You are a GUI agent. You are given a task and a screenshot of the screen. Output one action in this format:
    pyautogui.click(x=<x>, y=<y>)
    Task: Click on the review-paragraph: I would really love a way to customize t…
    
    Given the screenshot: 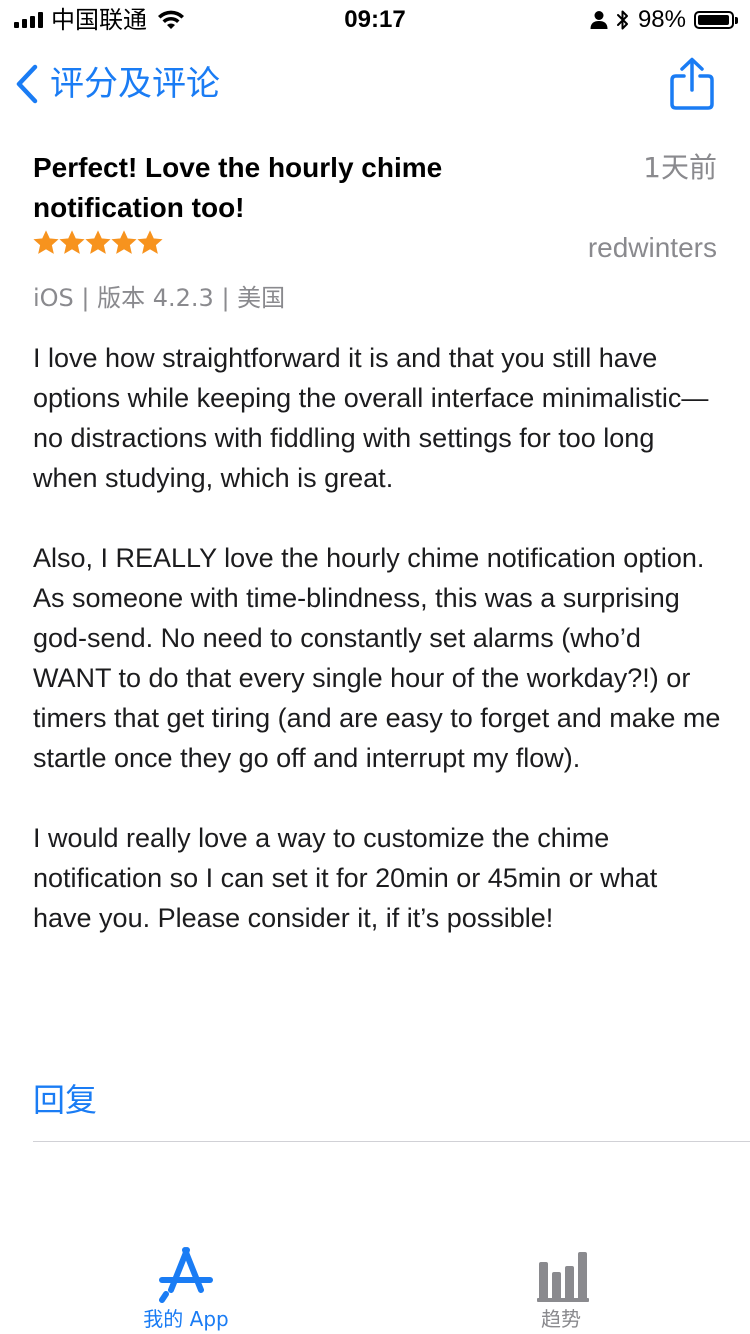 What is the action you would take?
    pyautogui.click(x=345, y=878)
    